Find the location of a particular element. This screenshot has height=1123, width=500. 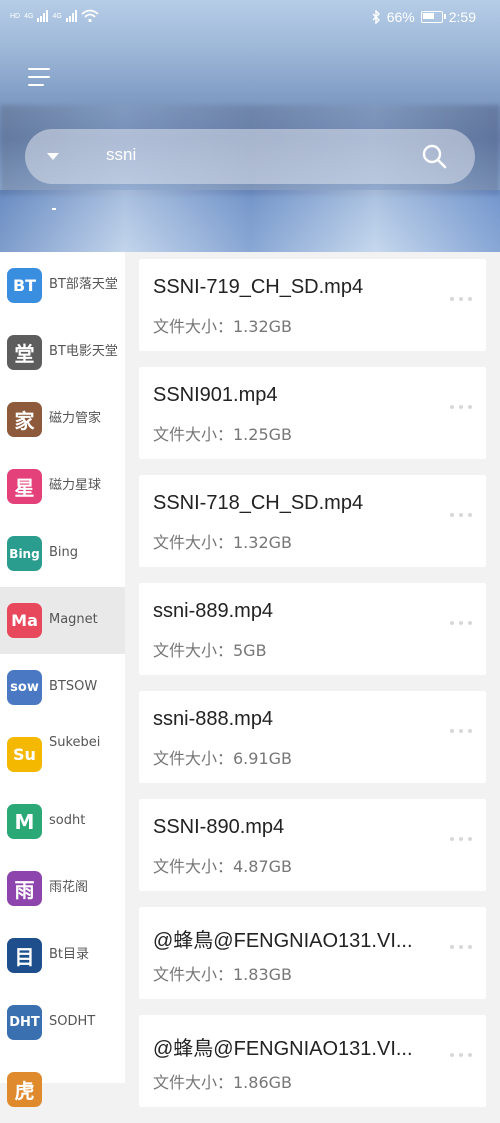

menu-icon is located at coordinates (39, 79).